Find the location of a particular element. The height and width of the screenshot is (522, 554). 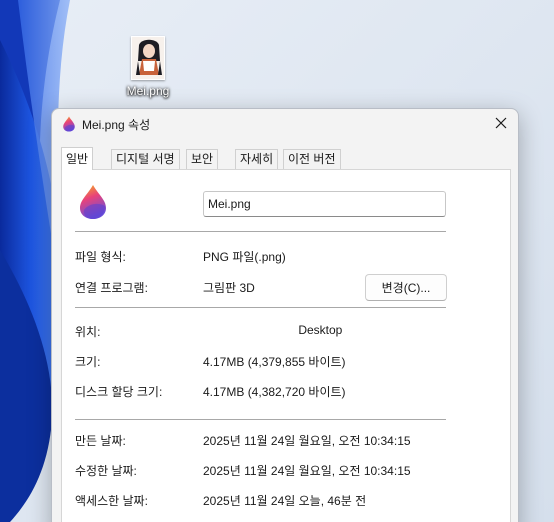

location-value: \Desktop is located at coordinates (319, 330).